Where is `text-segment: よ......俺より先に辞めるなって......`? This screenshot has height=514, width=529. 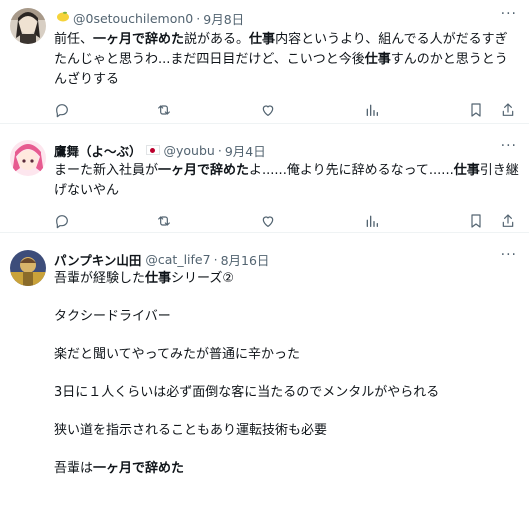
text-segment: よ......俺より先に辞めるなって...... is located at coordinates (351, 170).